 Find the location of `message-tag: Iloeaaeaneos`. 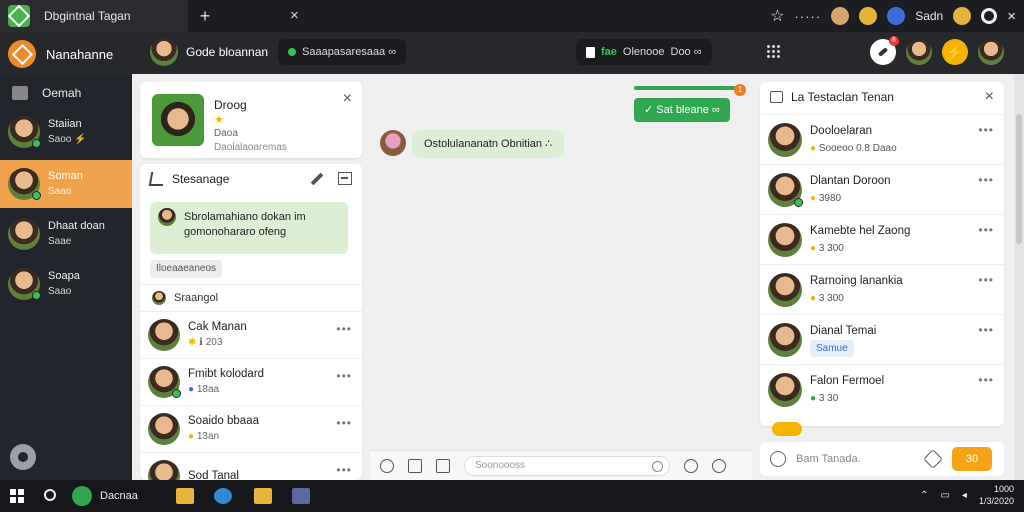

message-tag: Iloeaaeaneos is located at coordinates (186, 269).